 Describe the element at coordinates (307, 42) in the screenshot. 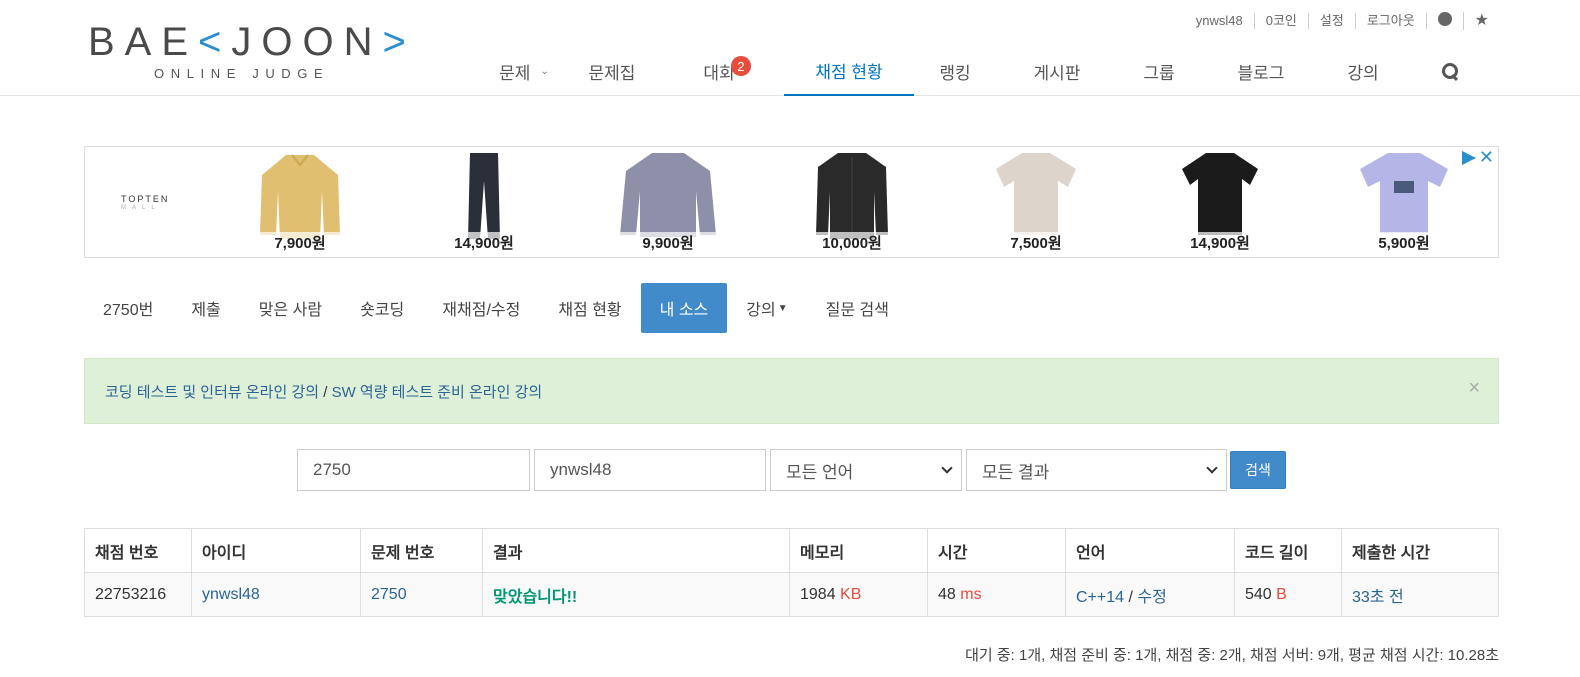

I see `logo-text-right: JOON` at that location.